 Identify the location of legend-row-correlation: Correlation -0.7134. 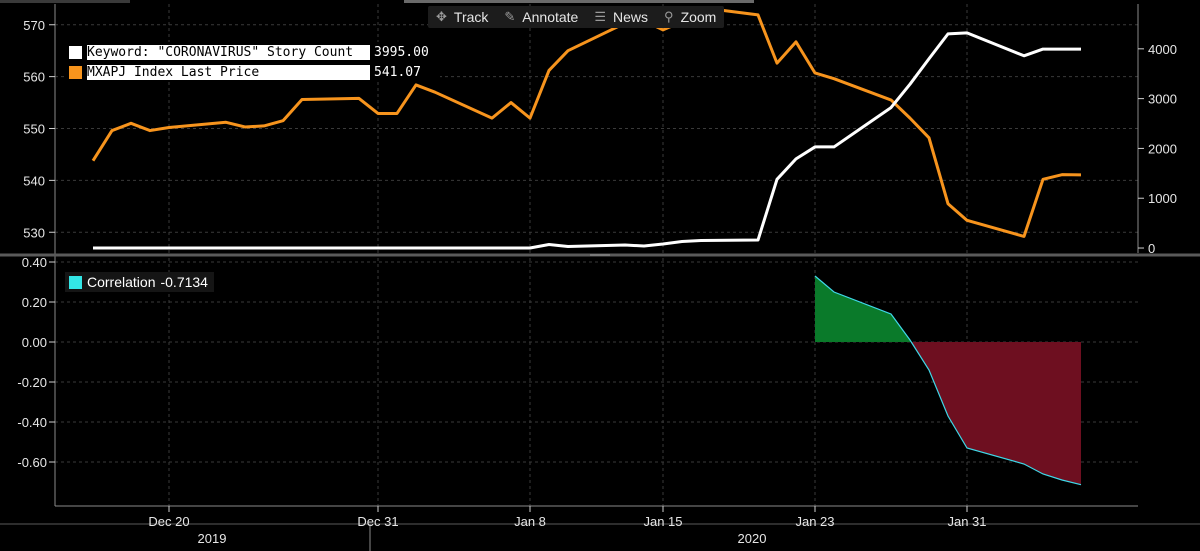
(136, 282).